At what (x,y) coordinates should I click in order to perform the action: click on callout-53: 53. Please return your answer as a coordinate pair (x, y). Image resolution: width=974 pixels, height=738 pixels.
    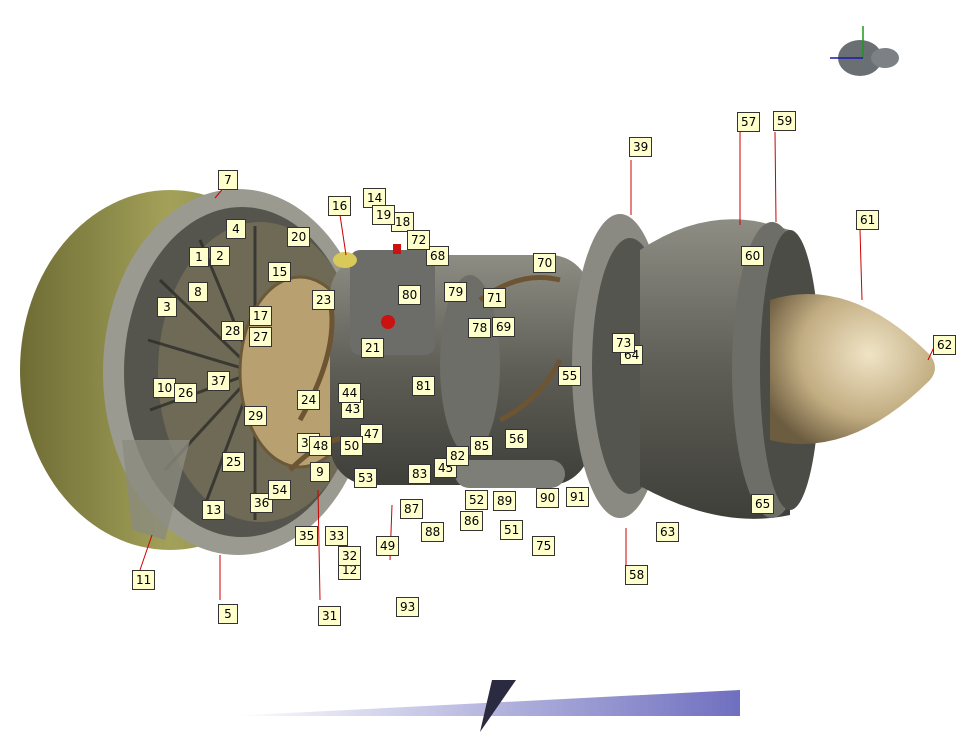
    Looking at the image, I should click on (366, 478).